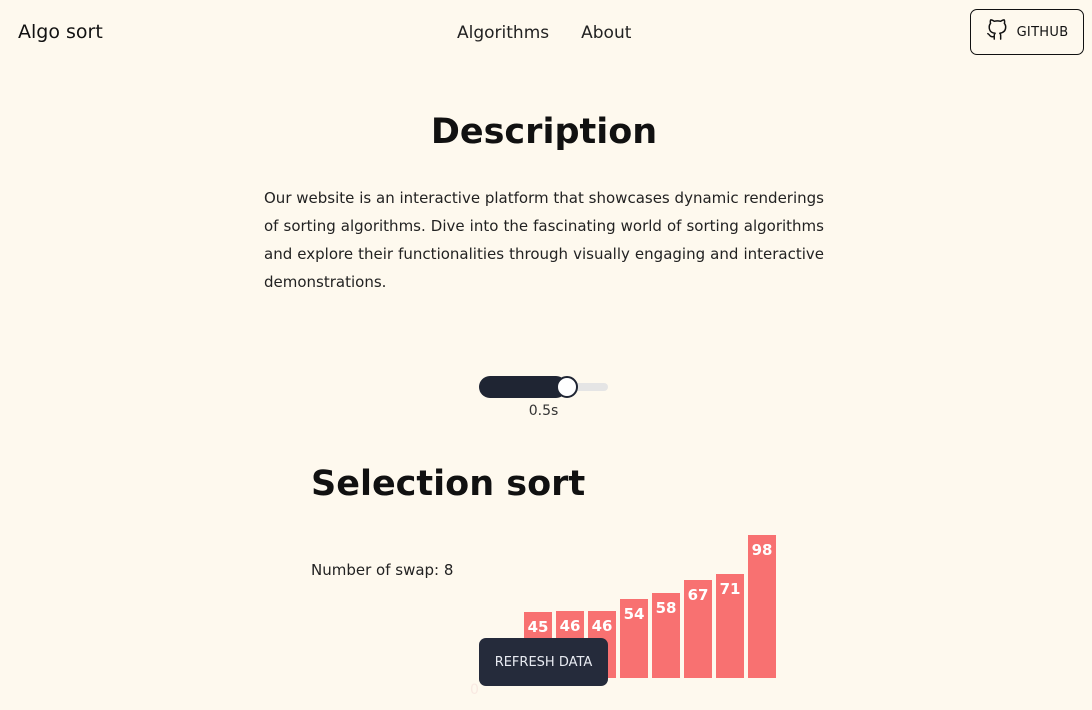 Image resolution: width=1092 pixels, height=710 pixels. I want to click on refresh-data-button: REFRESH DATA, so click(543, 662).